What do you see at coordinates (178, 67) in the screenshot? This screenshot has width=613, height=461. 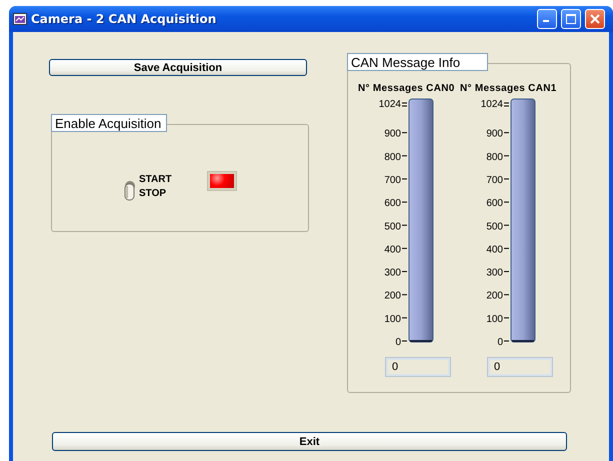 I see `save-button: Save Acquisition` at bounding box center [178, 67].